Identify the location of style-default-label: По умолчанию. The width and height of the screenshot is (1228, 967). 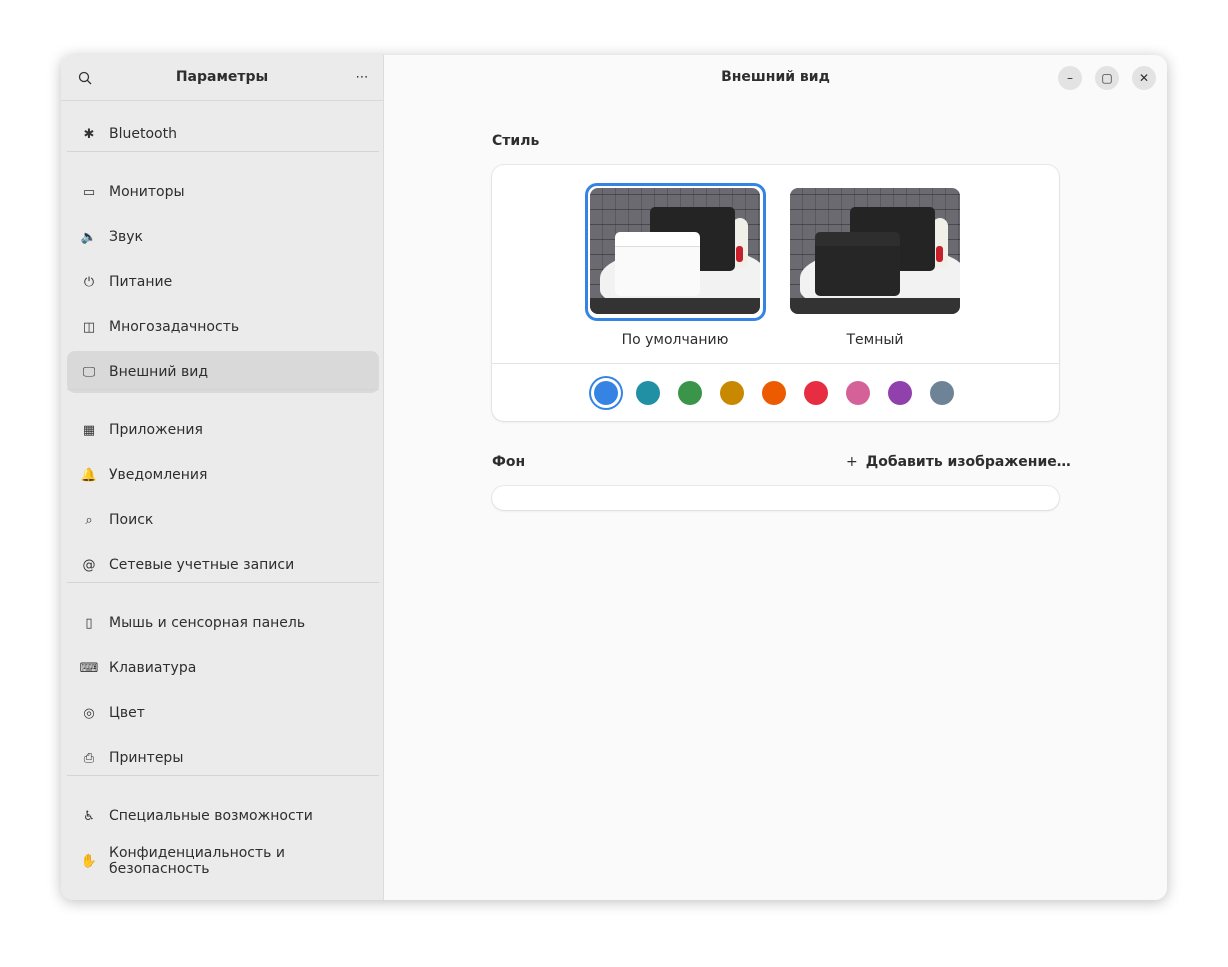
(675, 340).